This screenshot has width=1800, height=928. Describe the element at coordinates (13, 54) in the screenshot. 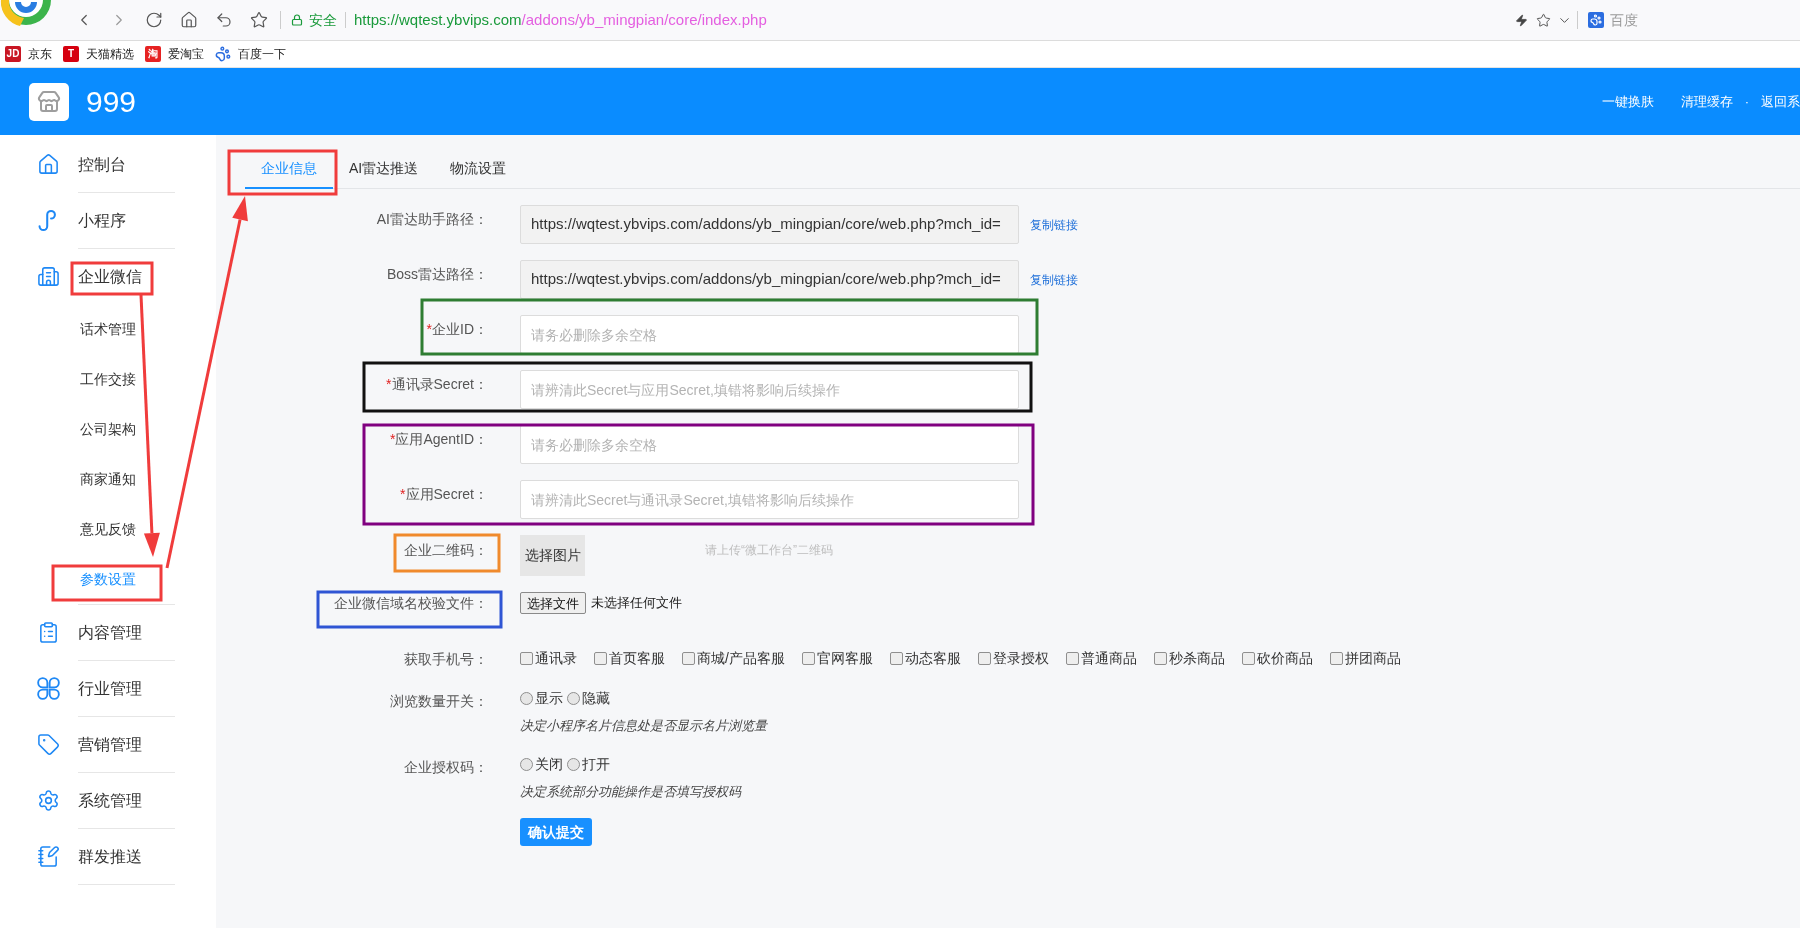

I see `bookmark-favicon: JD` at that location.